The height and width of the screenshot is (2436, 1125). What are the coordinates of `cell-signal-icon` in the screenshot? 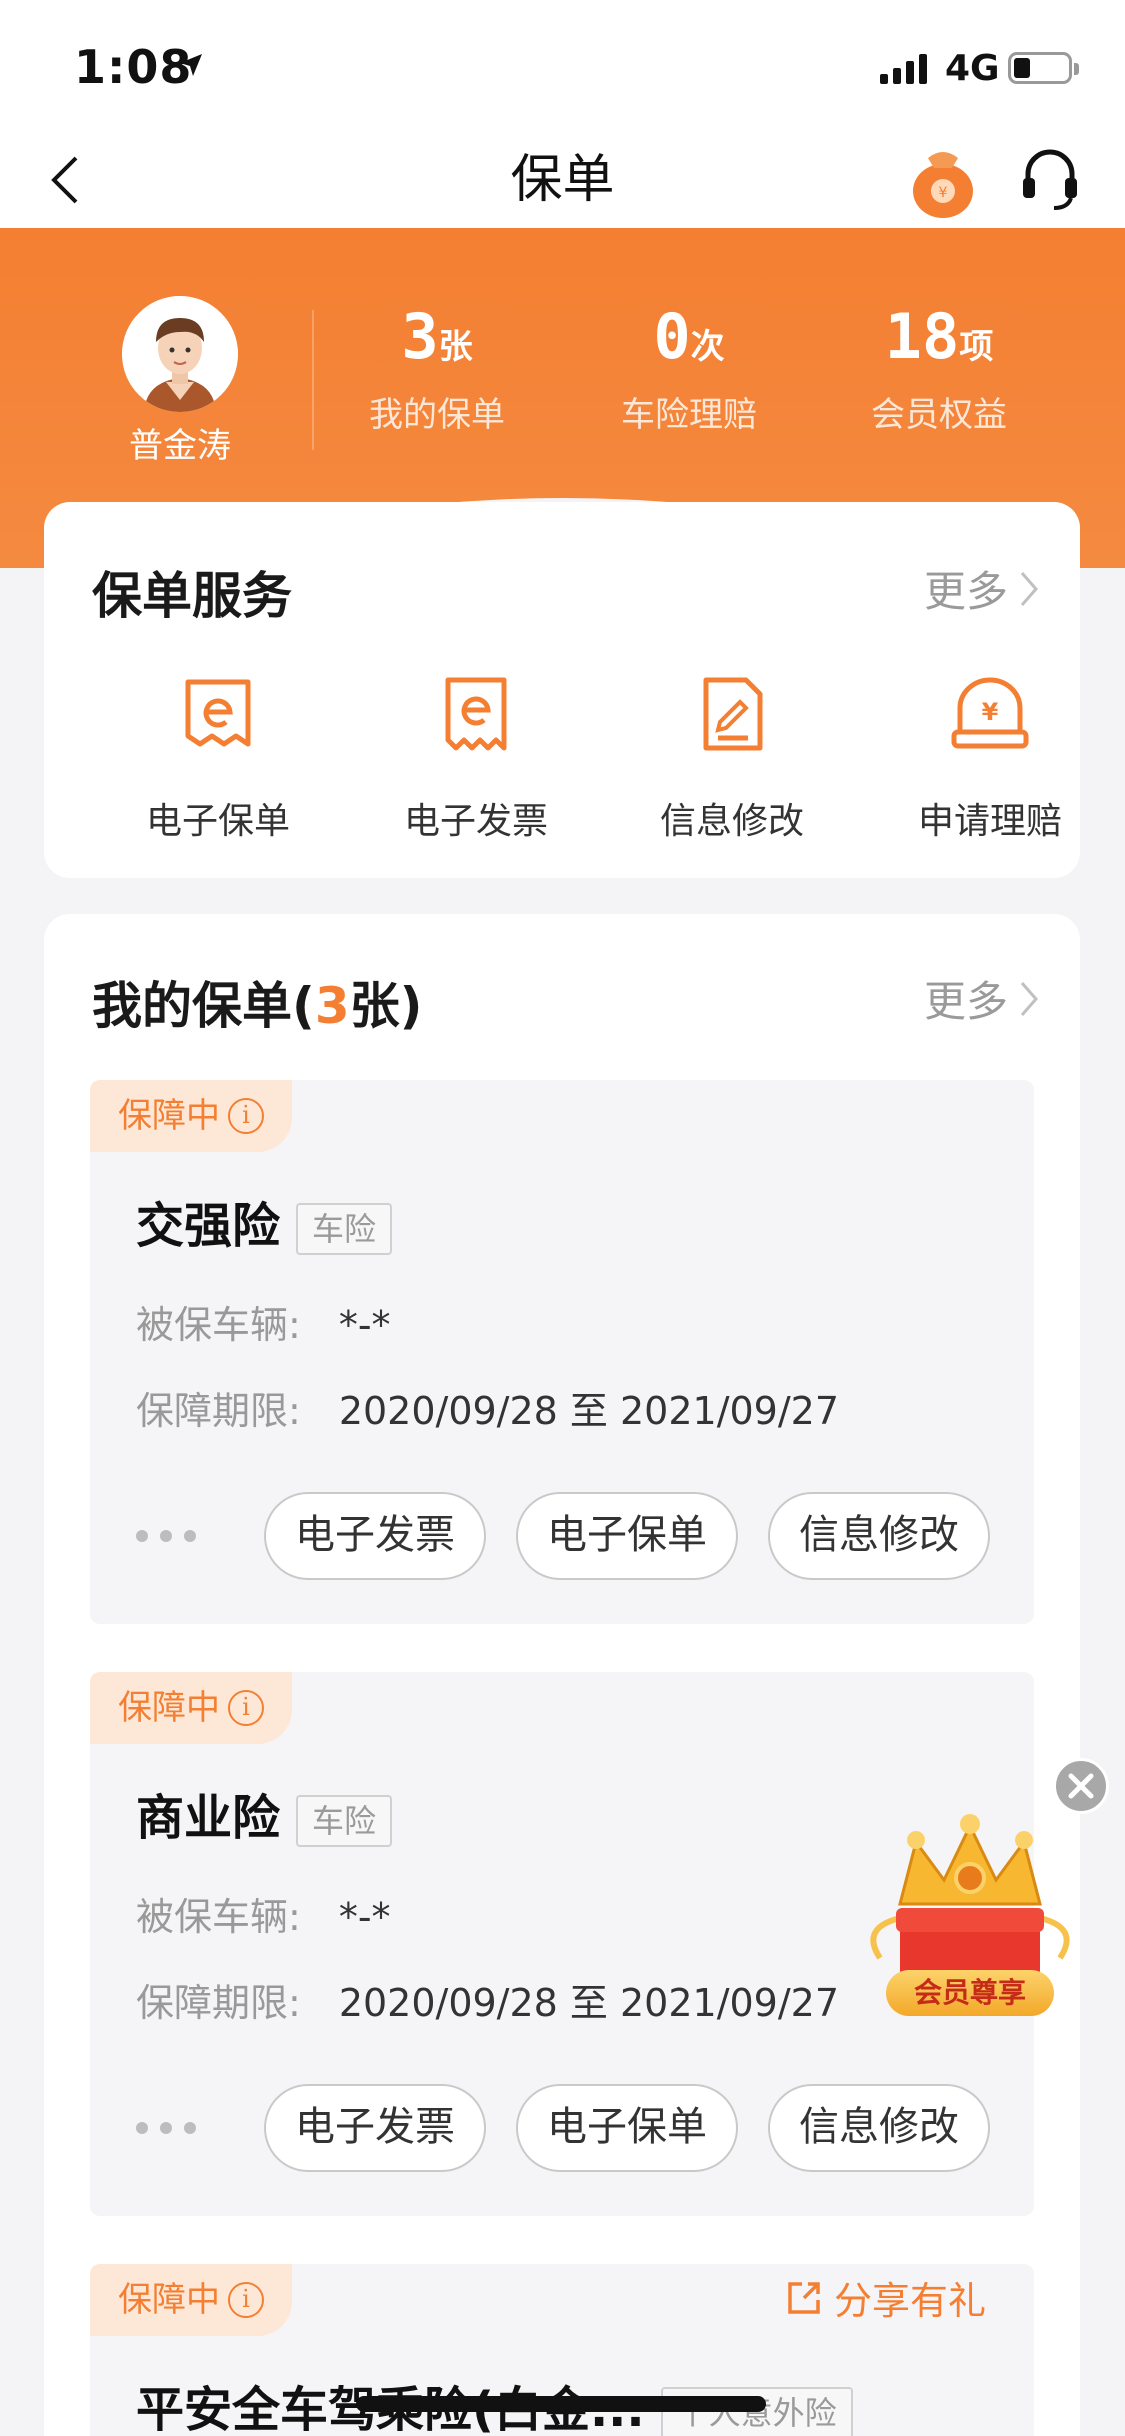 It's located at (903, 69).